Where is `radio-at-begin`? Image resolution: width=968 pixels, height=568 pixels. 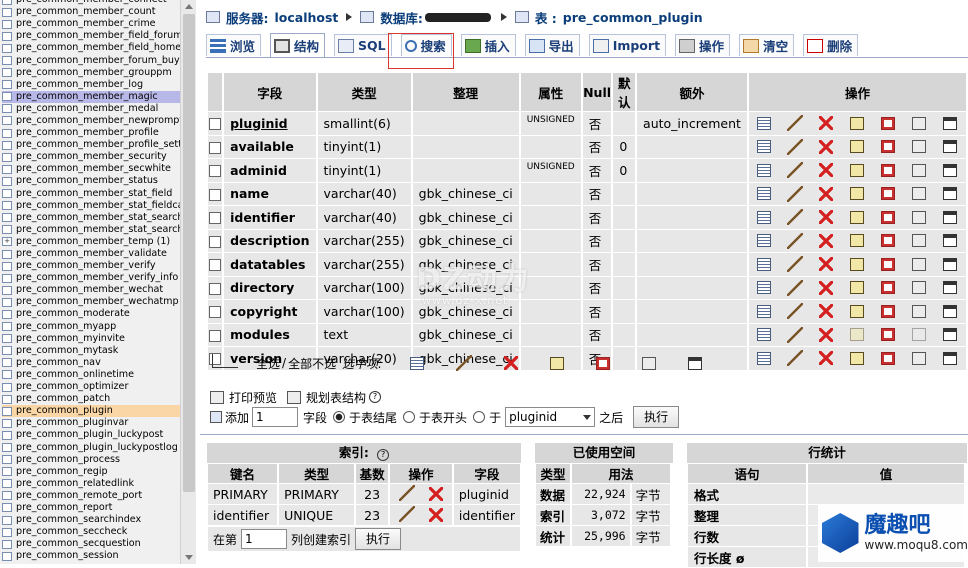
radio-at-begin is located at coordinates (409, 417).